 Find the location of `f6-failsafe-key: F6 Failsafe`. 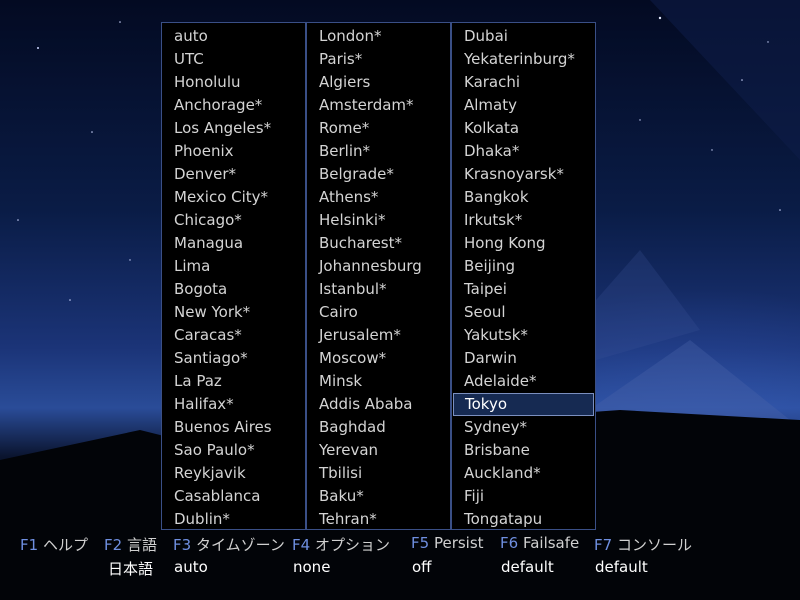

f6-failsafe-key: F6 Failsafe is located at coordinates (539, 543).